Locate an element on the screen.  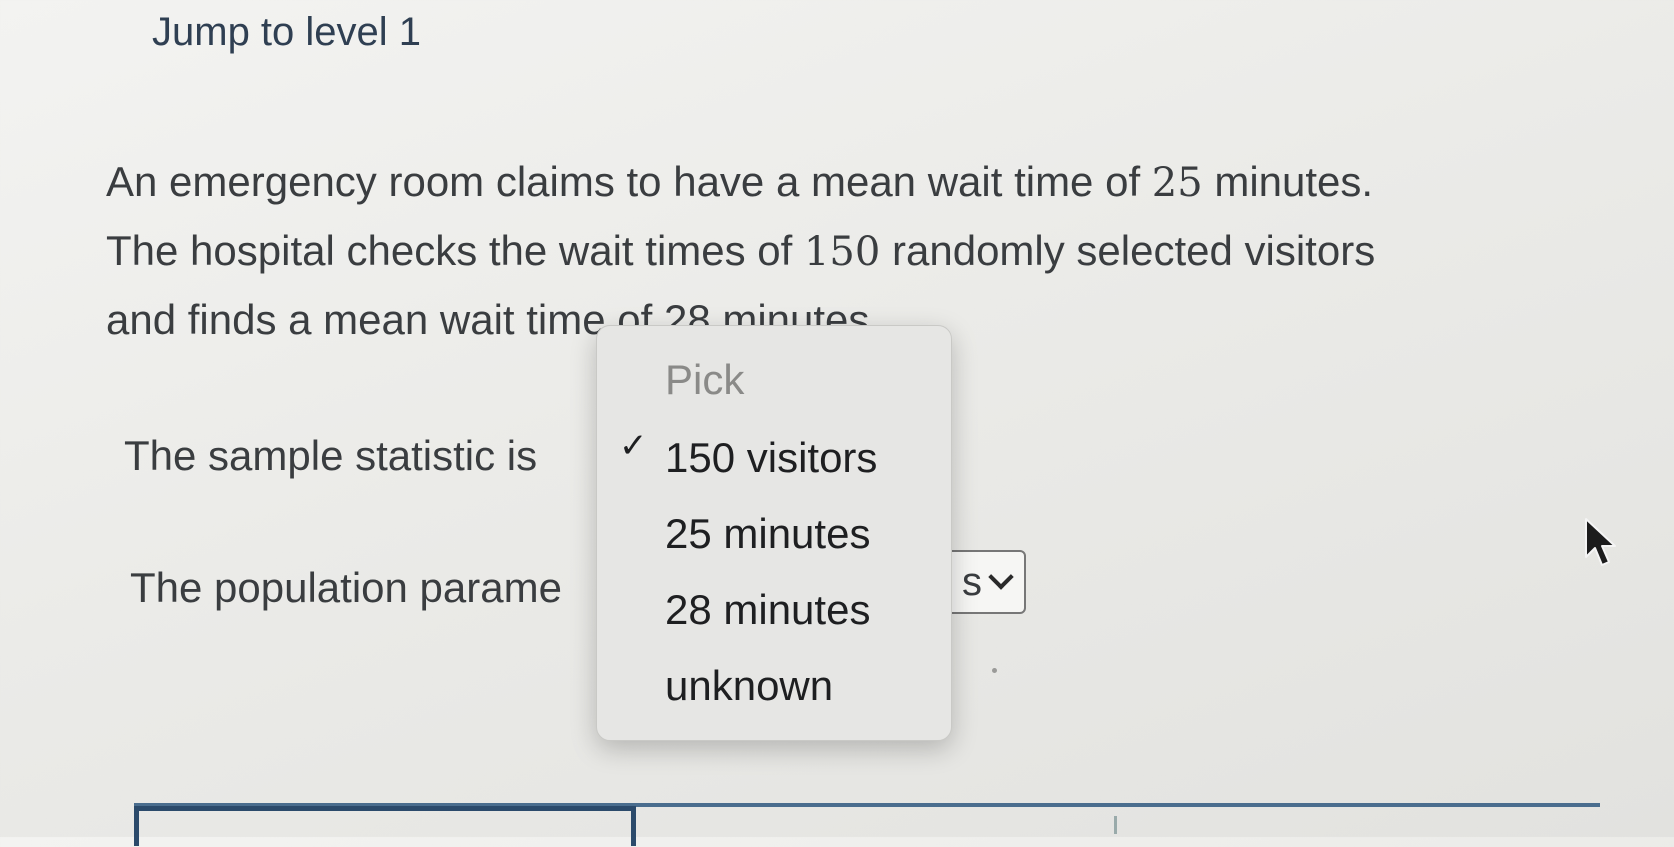
dropdown-option-150-visitors: 150 visitors is located at coordinates (771, 458).